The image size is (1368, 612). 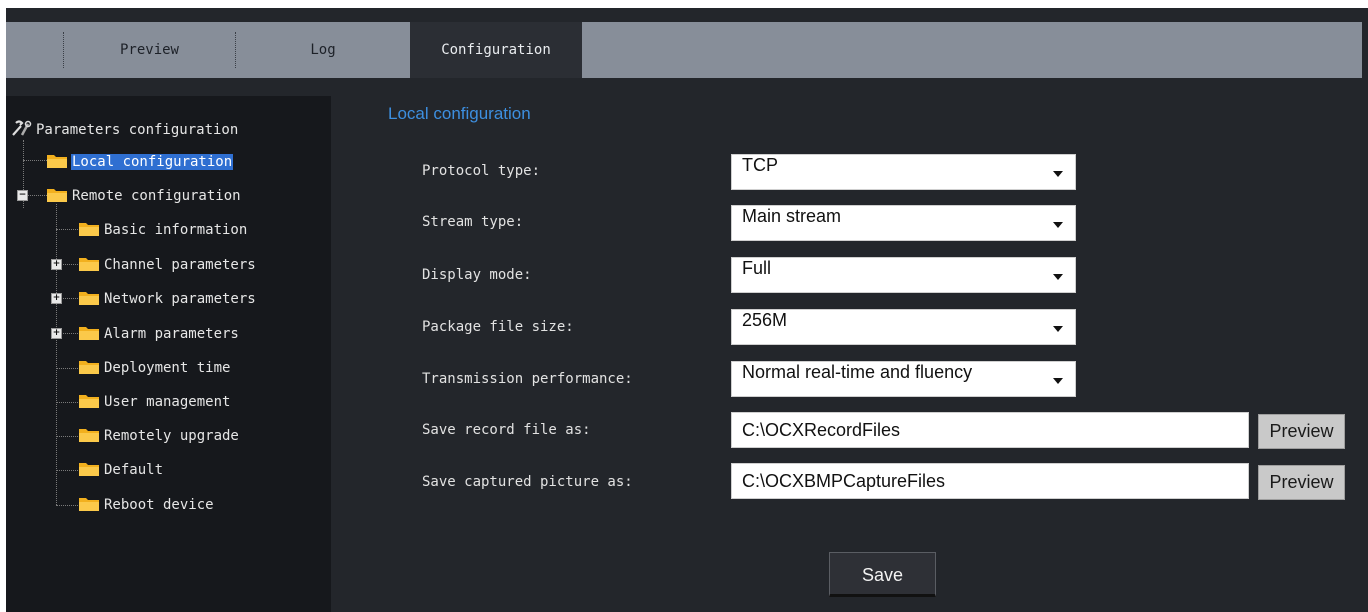 What do you see at coordinates (167, 402) in the screenshot?
I see `tree-item-label: User management` at bounding box center [167, 402].